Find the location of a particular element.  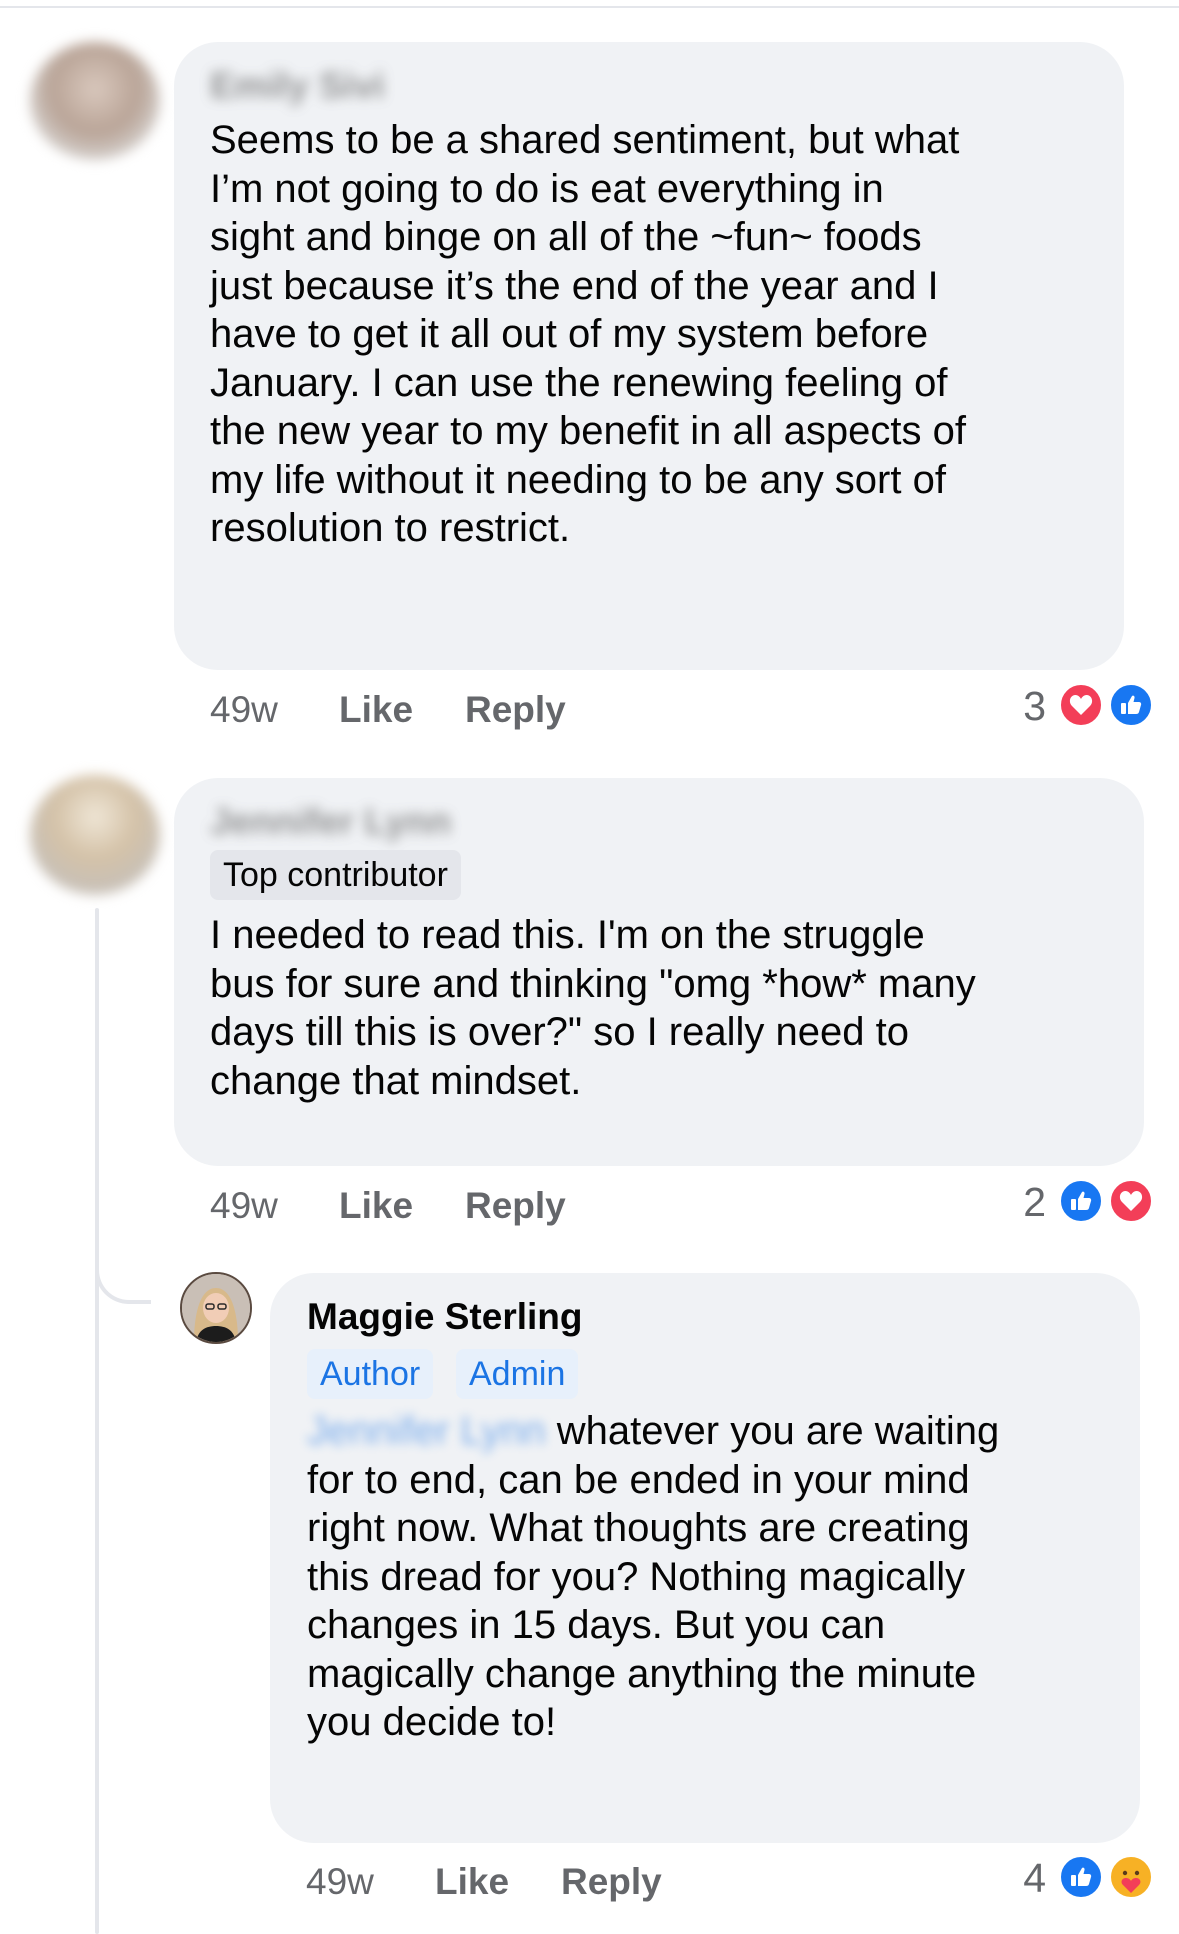

profile-photo-icon is located at coordinates (216, 1308).